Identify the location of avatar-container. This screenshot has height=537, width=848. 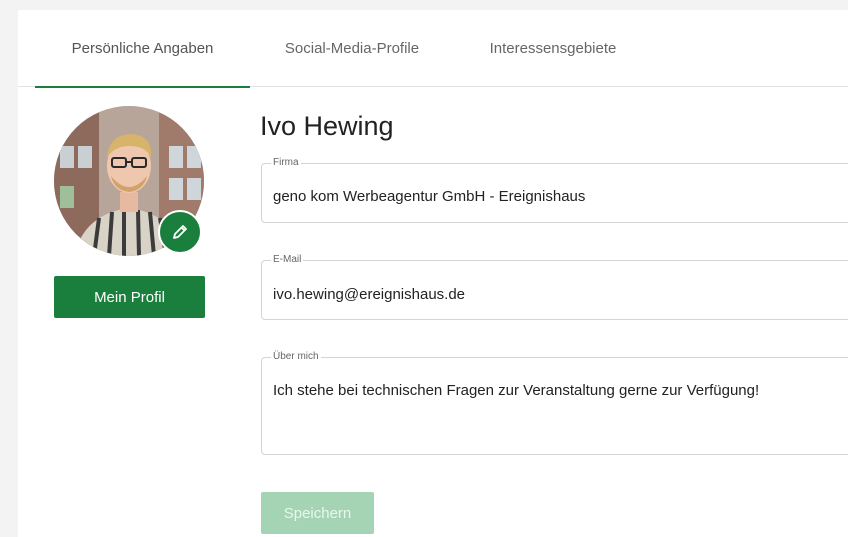
(129, 181).